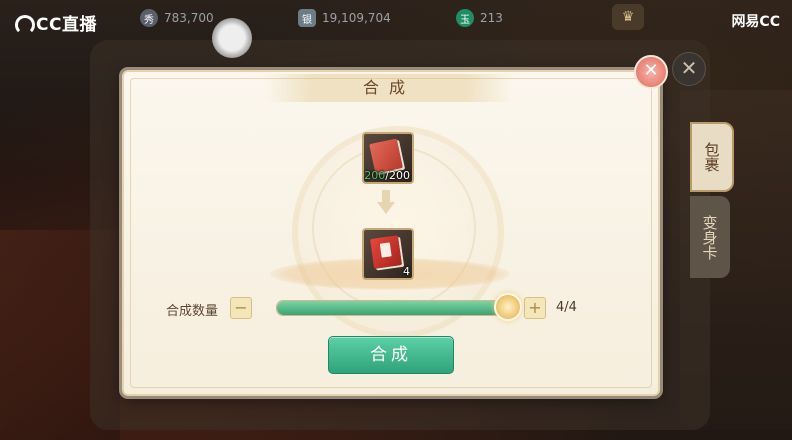 The width and height of the screenshot is (792, 440). What do you see at coordinates (356, 18) in the screenshot?
I see `resource-silver-value: 19,109,704` at bounding box center [356, 18].